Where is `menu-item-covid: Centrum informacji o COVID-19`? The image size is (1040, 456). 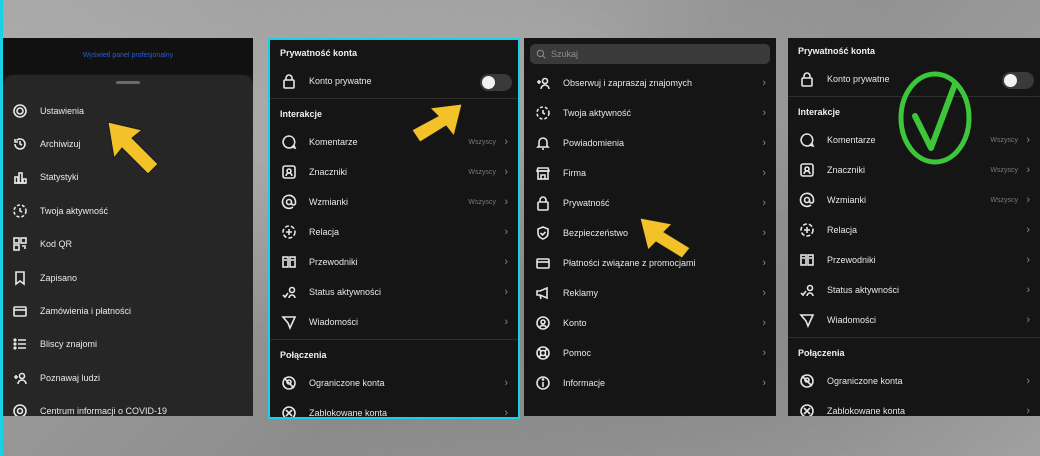
menu-item-covid: Centrum informacji o COVID-19 is located at coordinates (128, 405).